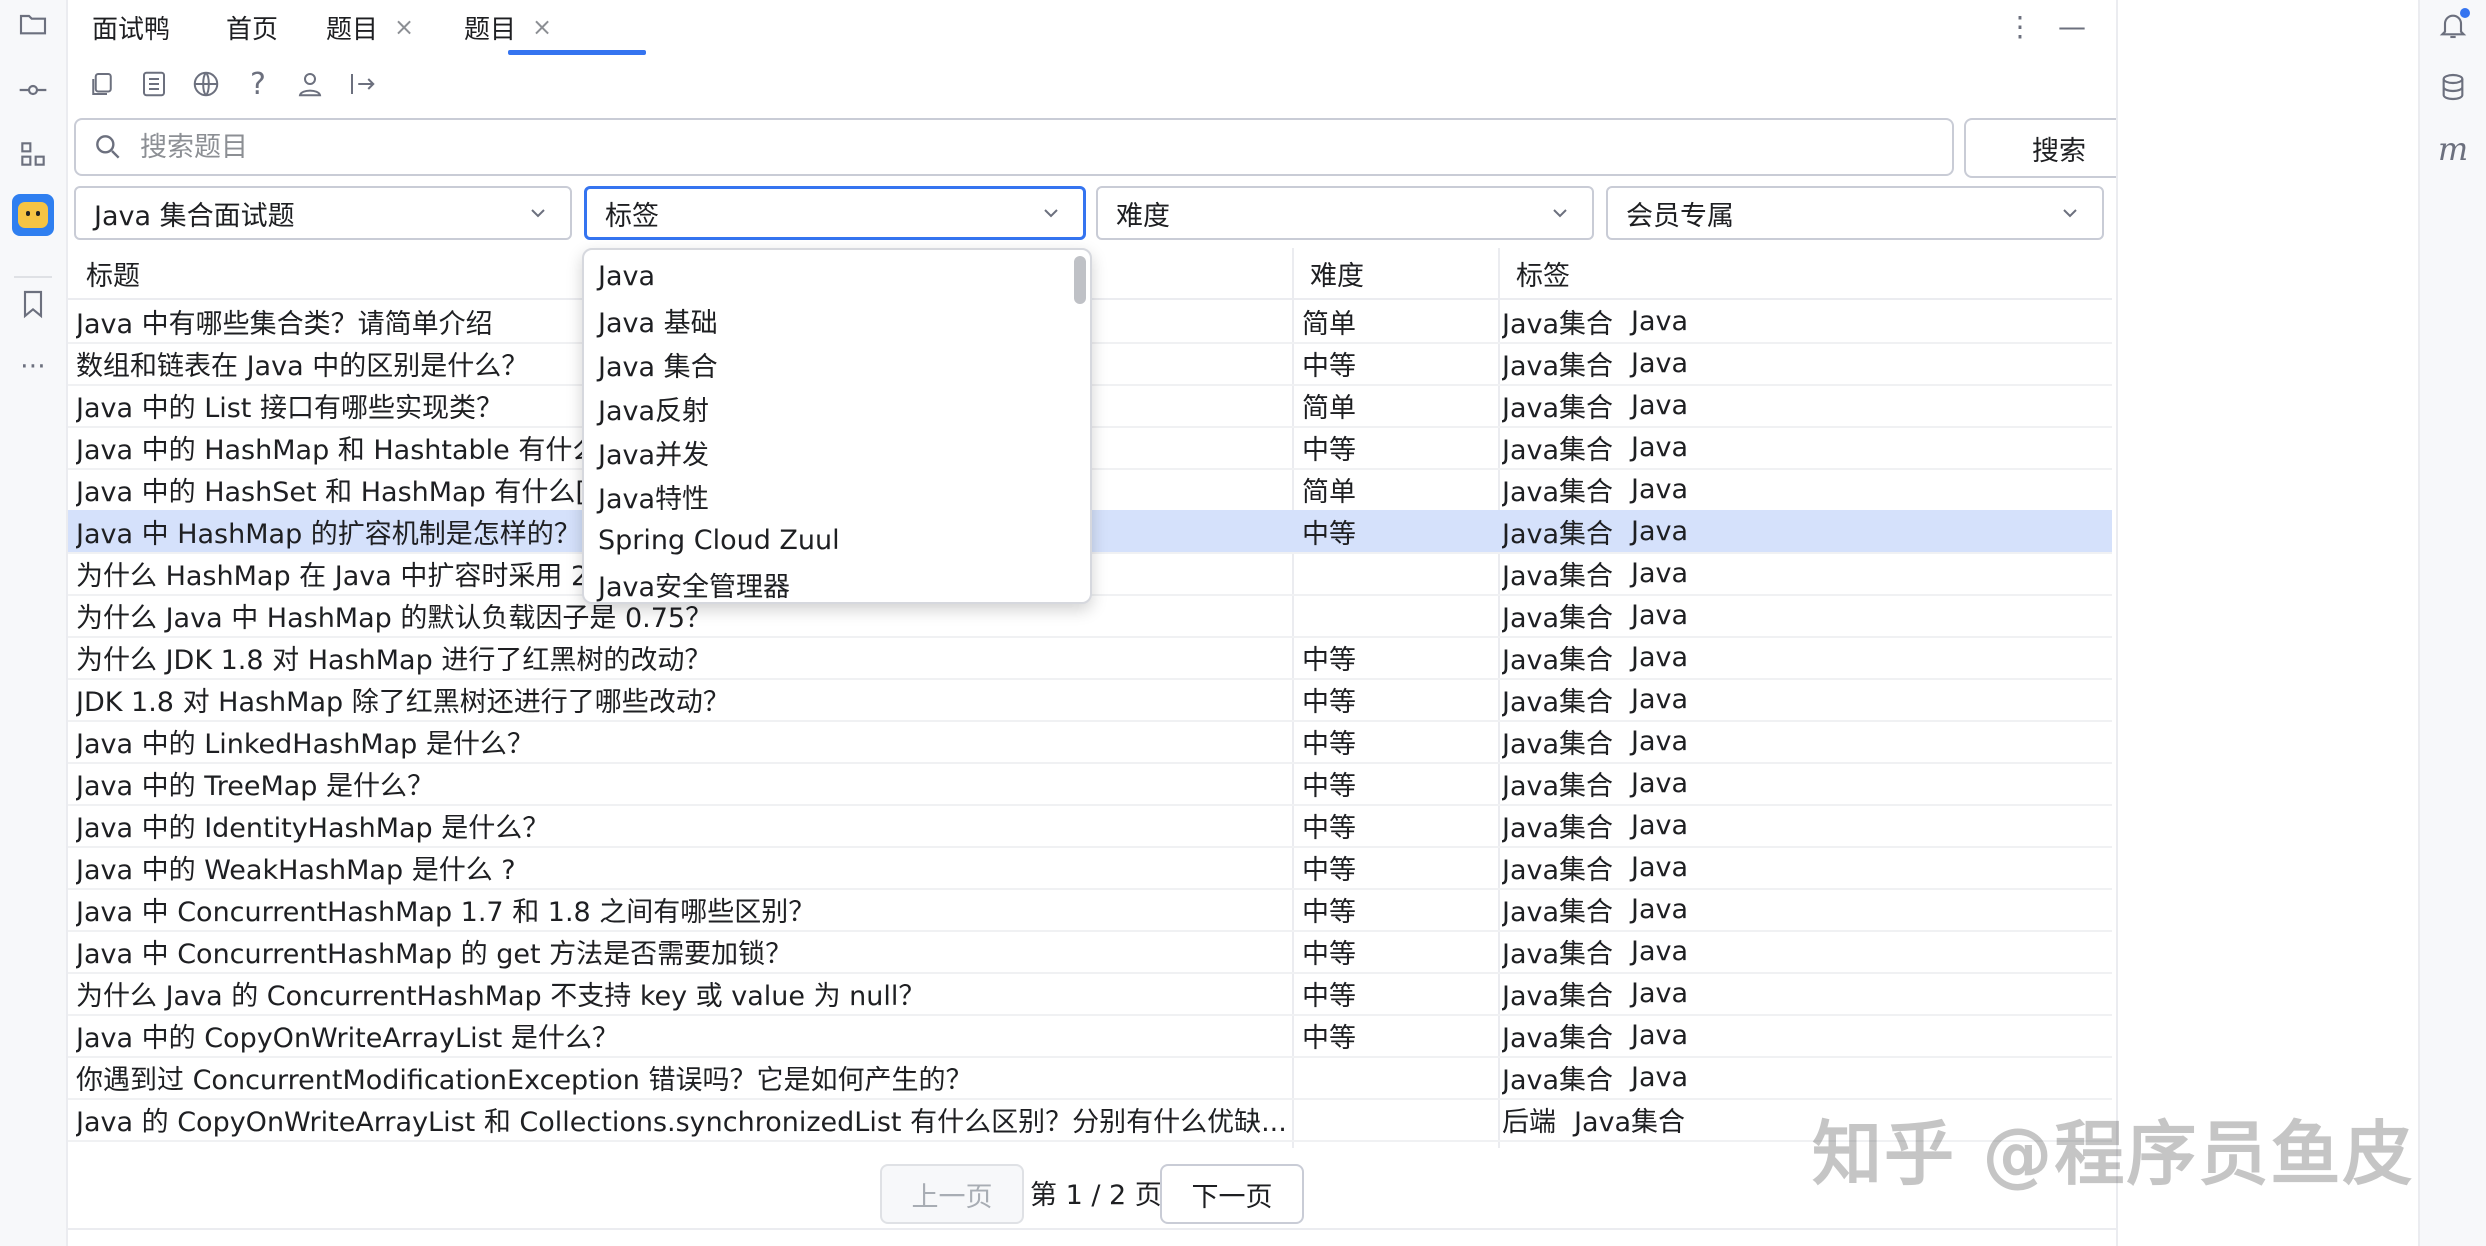 This screenshot has width=2486, height=1246. I want to click on tab-label: 题目, so click(352, 29).